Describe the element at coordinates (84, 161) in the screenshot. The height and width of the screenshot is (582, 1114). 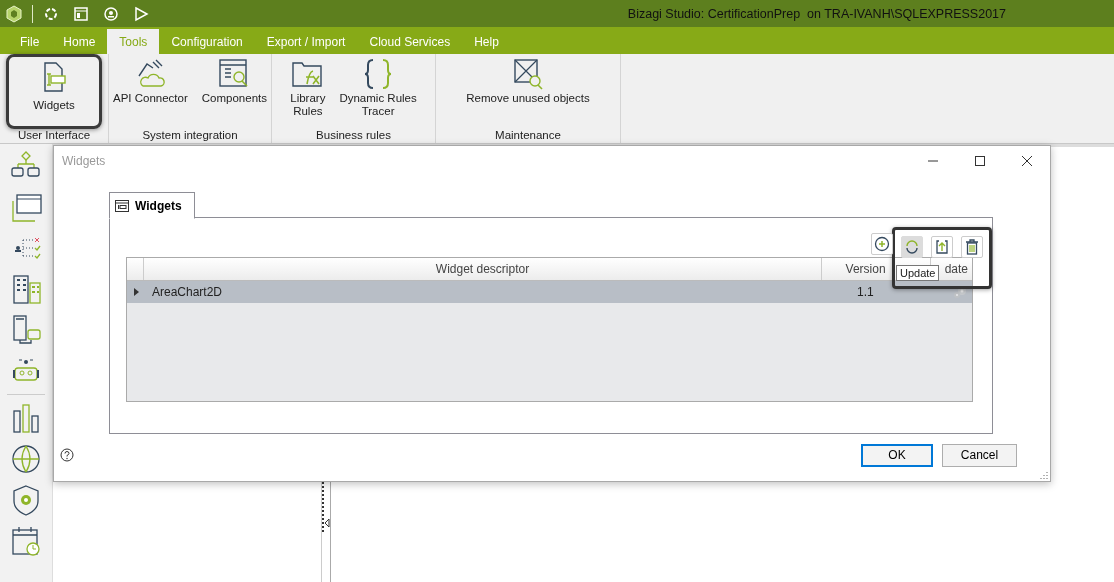
I see `dialog-title: Widgets` at that location.